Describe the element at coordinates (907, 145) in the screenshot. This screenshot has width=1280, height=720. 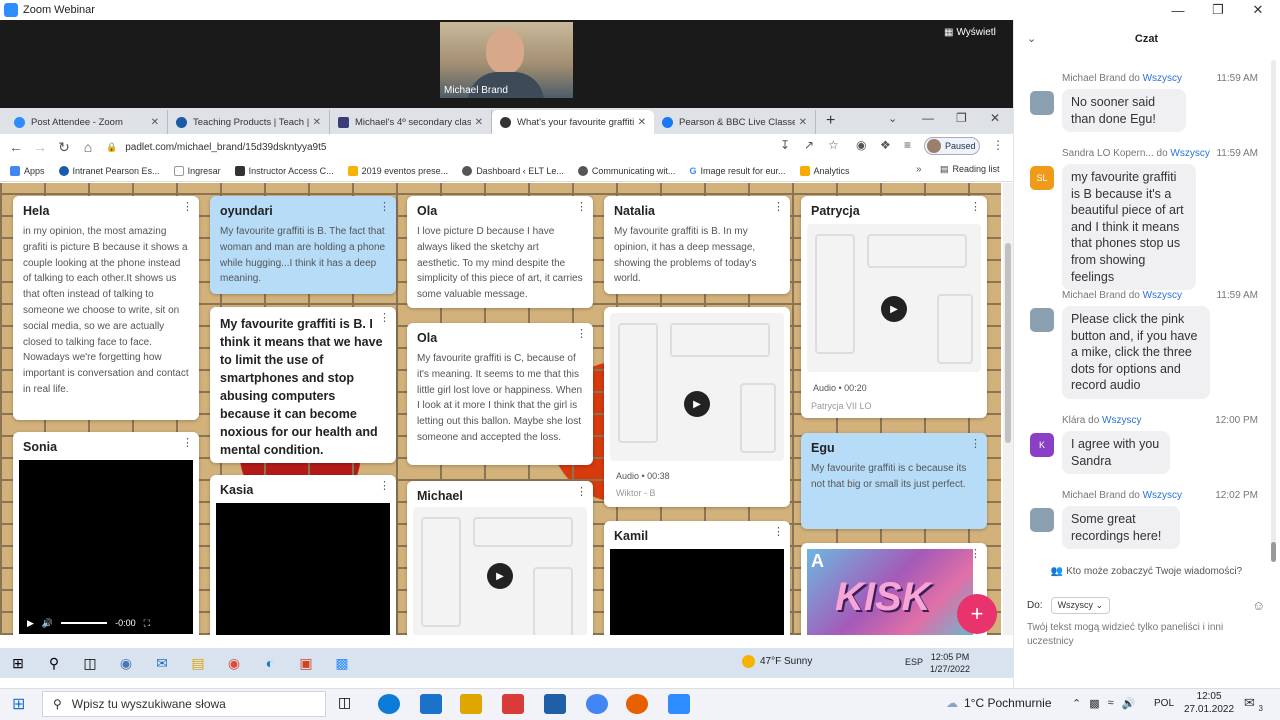
I see `reading-list-icon: ≡` at that location.